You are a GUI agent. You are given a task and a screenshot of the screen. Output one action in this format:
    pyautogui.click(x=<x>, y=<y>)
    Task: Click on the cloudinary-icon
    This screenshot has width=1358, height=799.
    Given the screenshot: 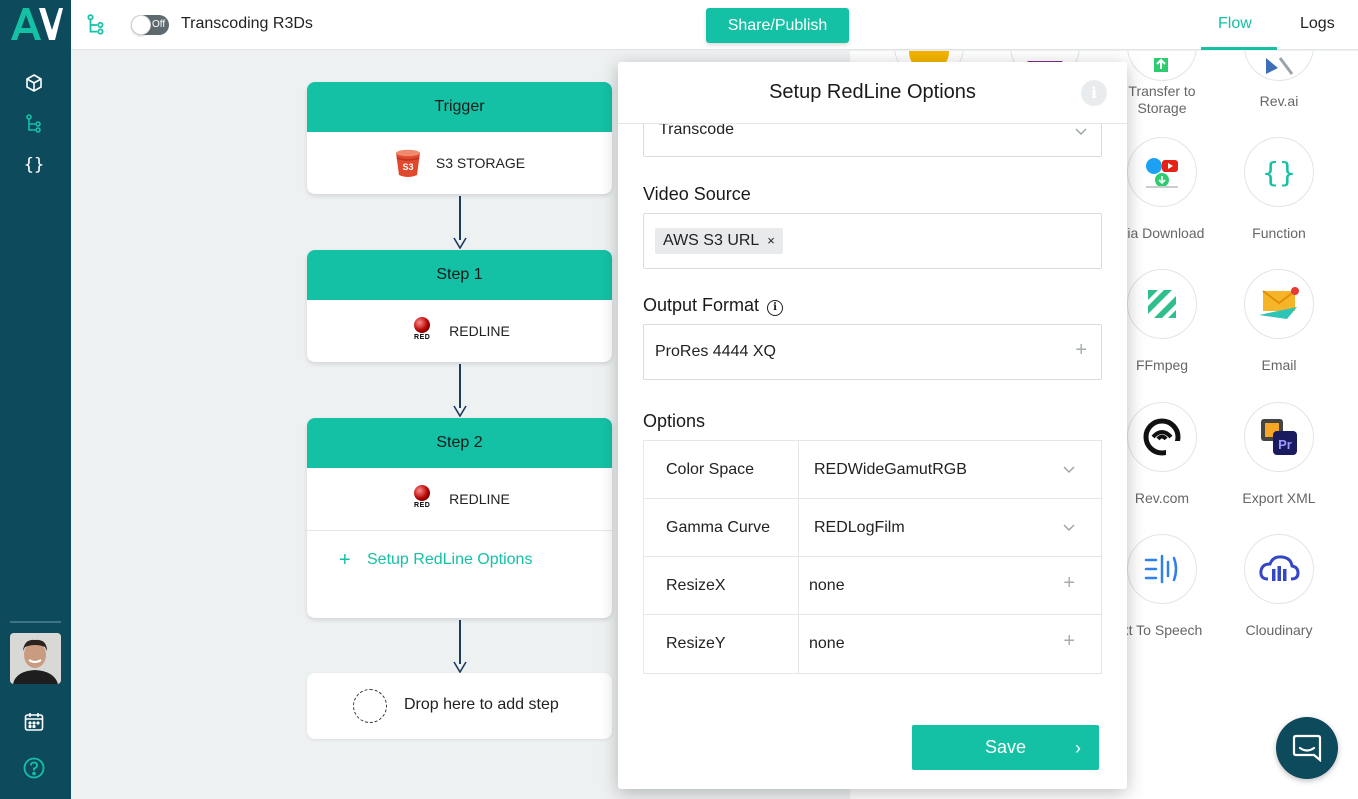 What is the action you would take?
    pyautogui.click(x=1279, y=569)
    